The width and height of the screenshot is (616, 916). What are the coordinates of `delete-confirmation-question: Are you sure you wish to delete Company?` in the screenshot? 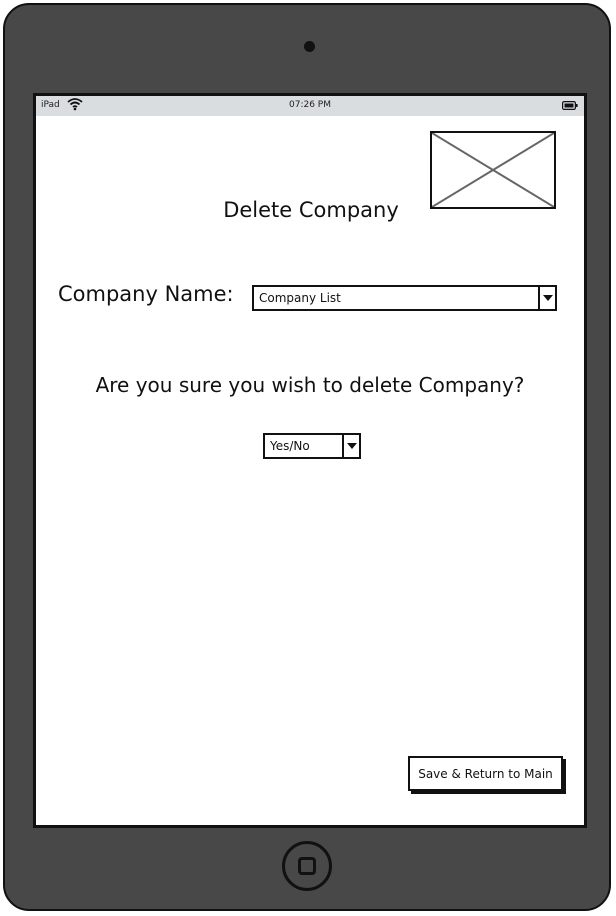 It's located at (310, 385).